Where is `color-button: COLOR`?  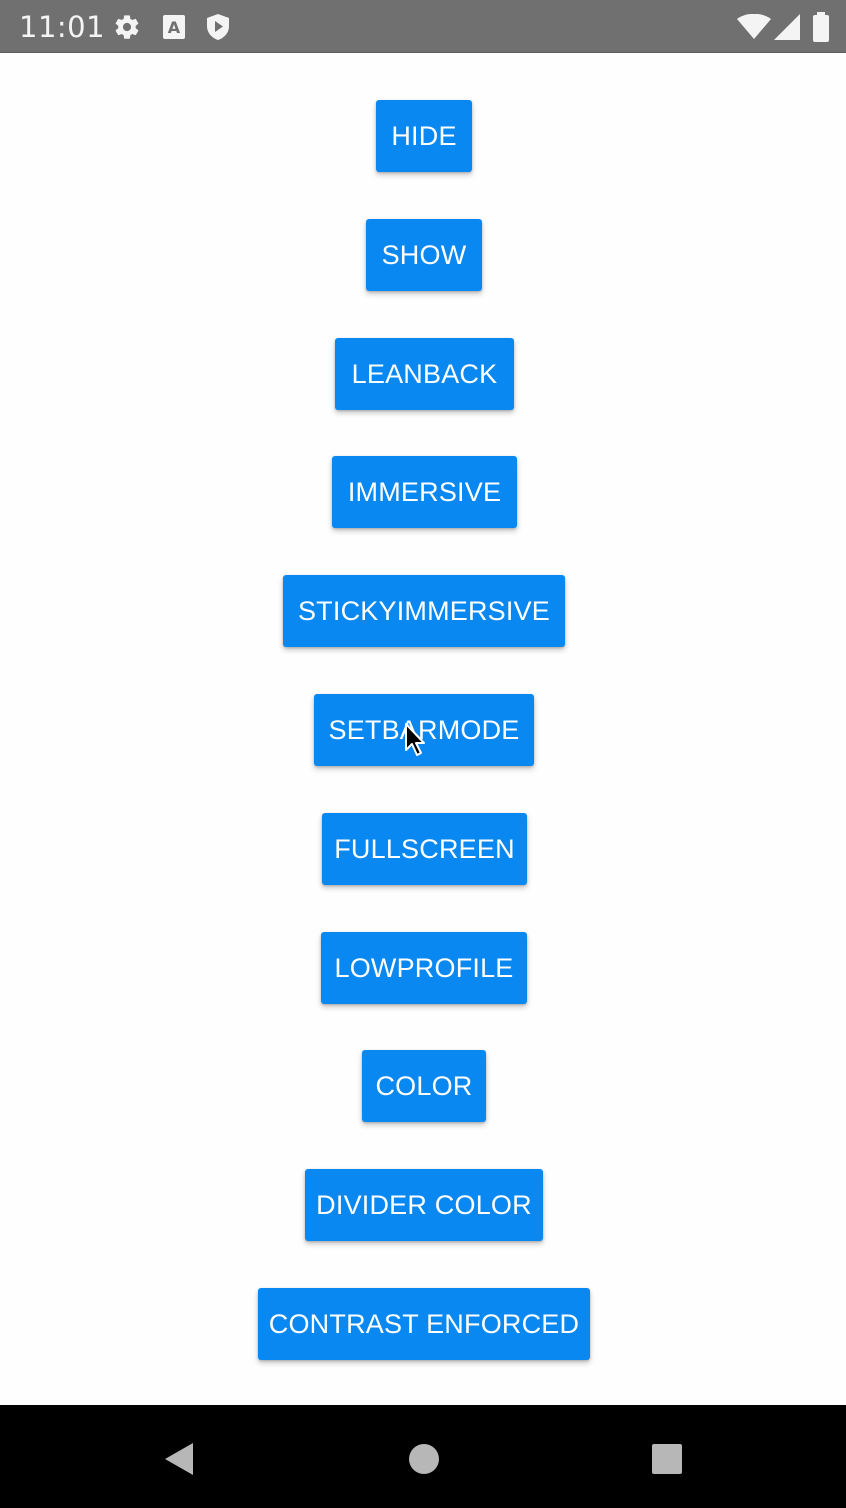
color-button: COLOR is located at coordinates (424, 1086).